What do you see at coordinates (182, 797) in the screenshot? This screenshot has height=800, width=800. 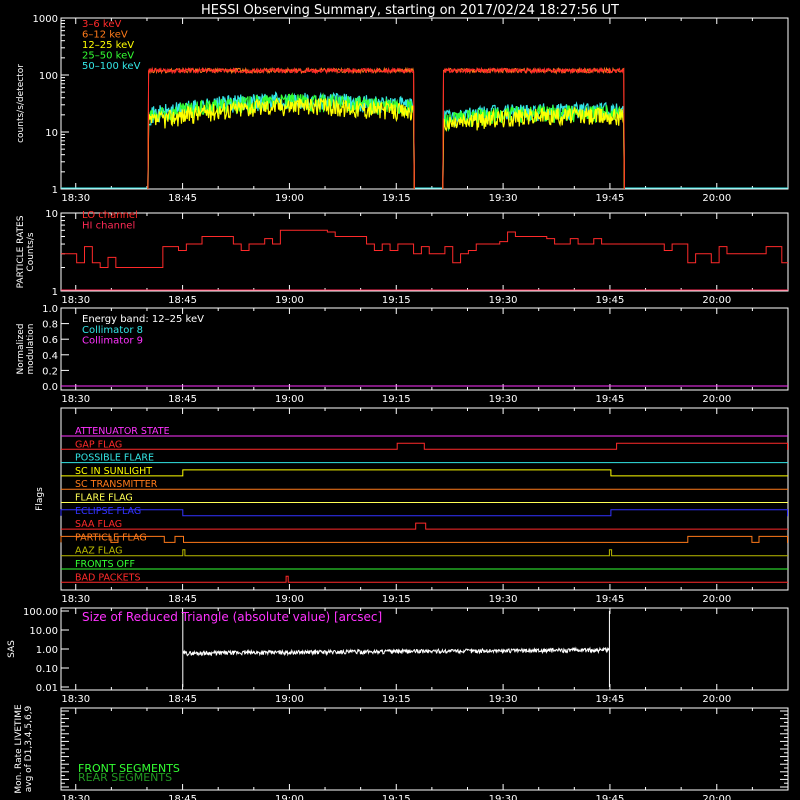 I see `livetime-panel-xtick-label: 18:45` at bounding box center [182, 797].